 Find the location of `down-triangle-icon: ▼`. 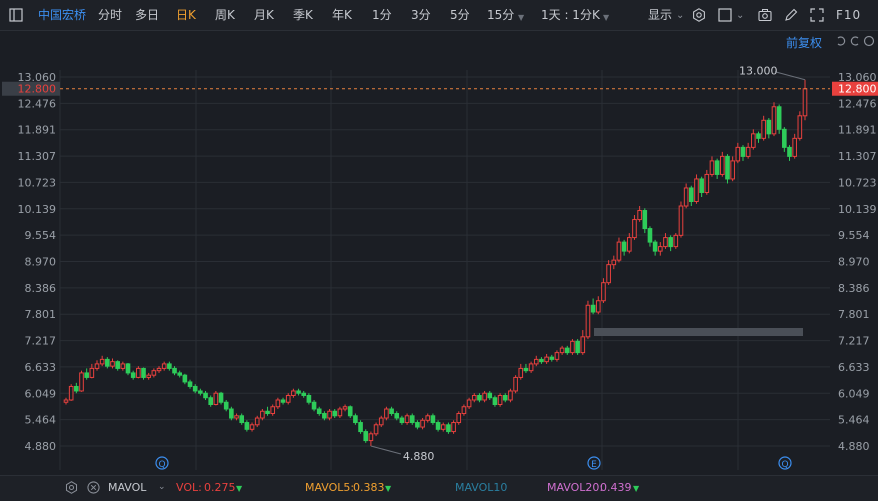

down-triangle-icon: ▼ is located at coordinates (239, 488).